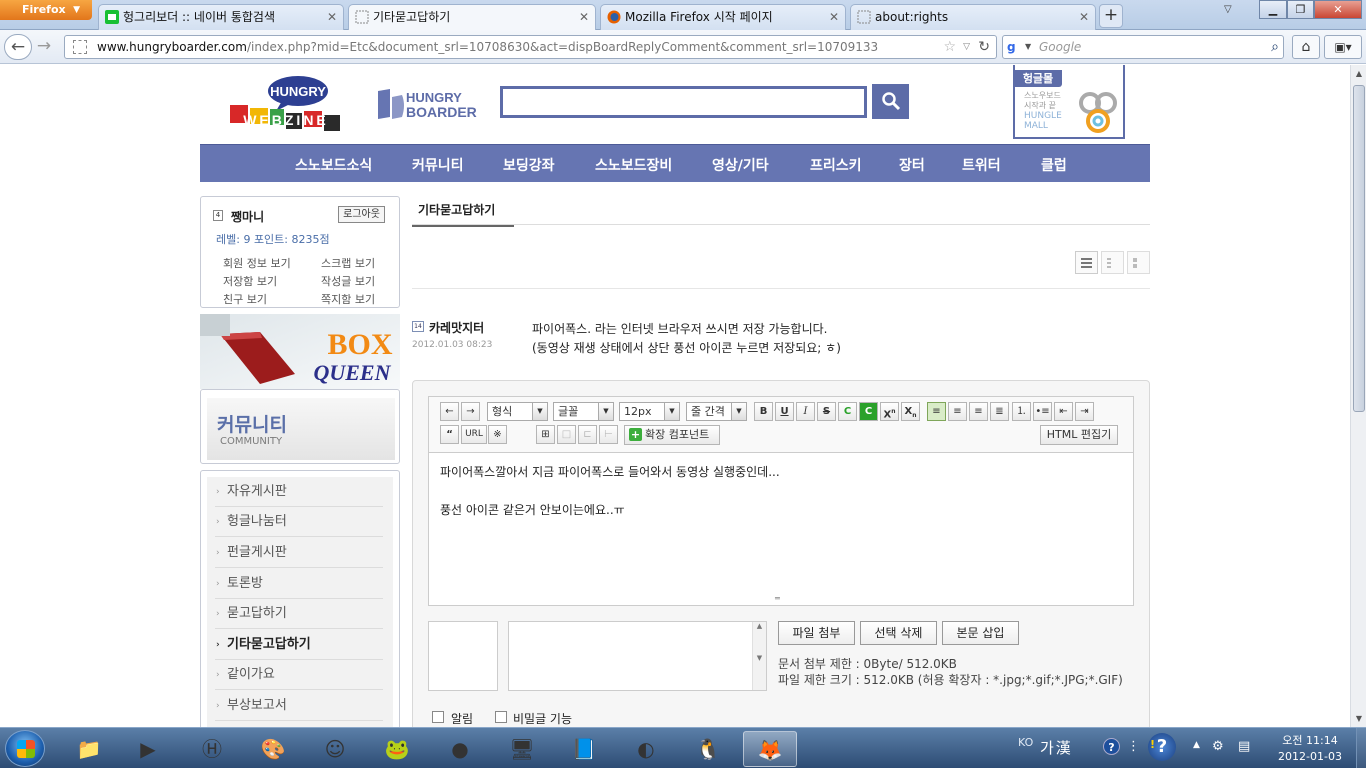 Image resolution: width=1366 pixels, height=768 pixels. I want to click on addons-button: ▣▾, so click(1343, 47).